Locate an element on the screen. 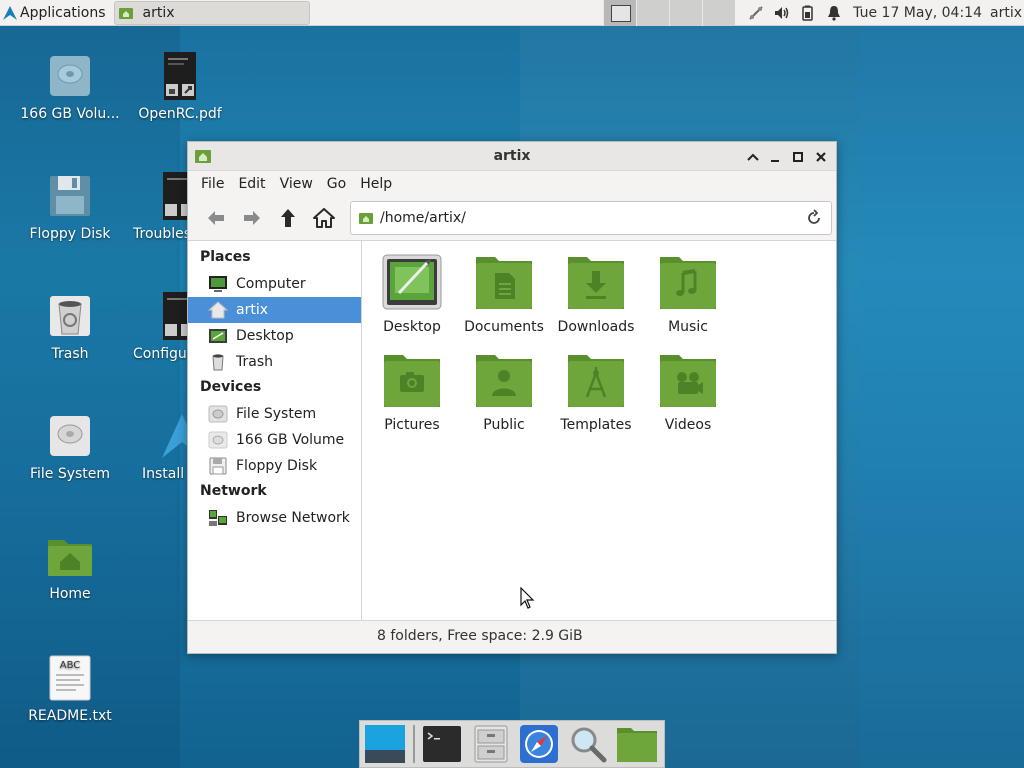 This screenshot has width=1024, height=768. svg-text: ABC is located at coordinates (70, 665).